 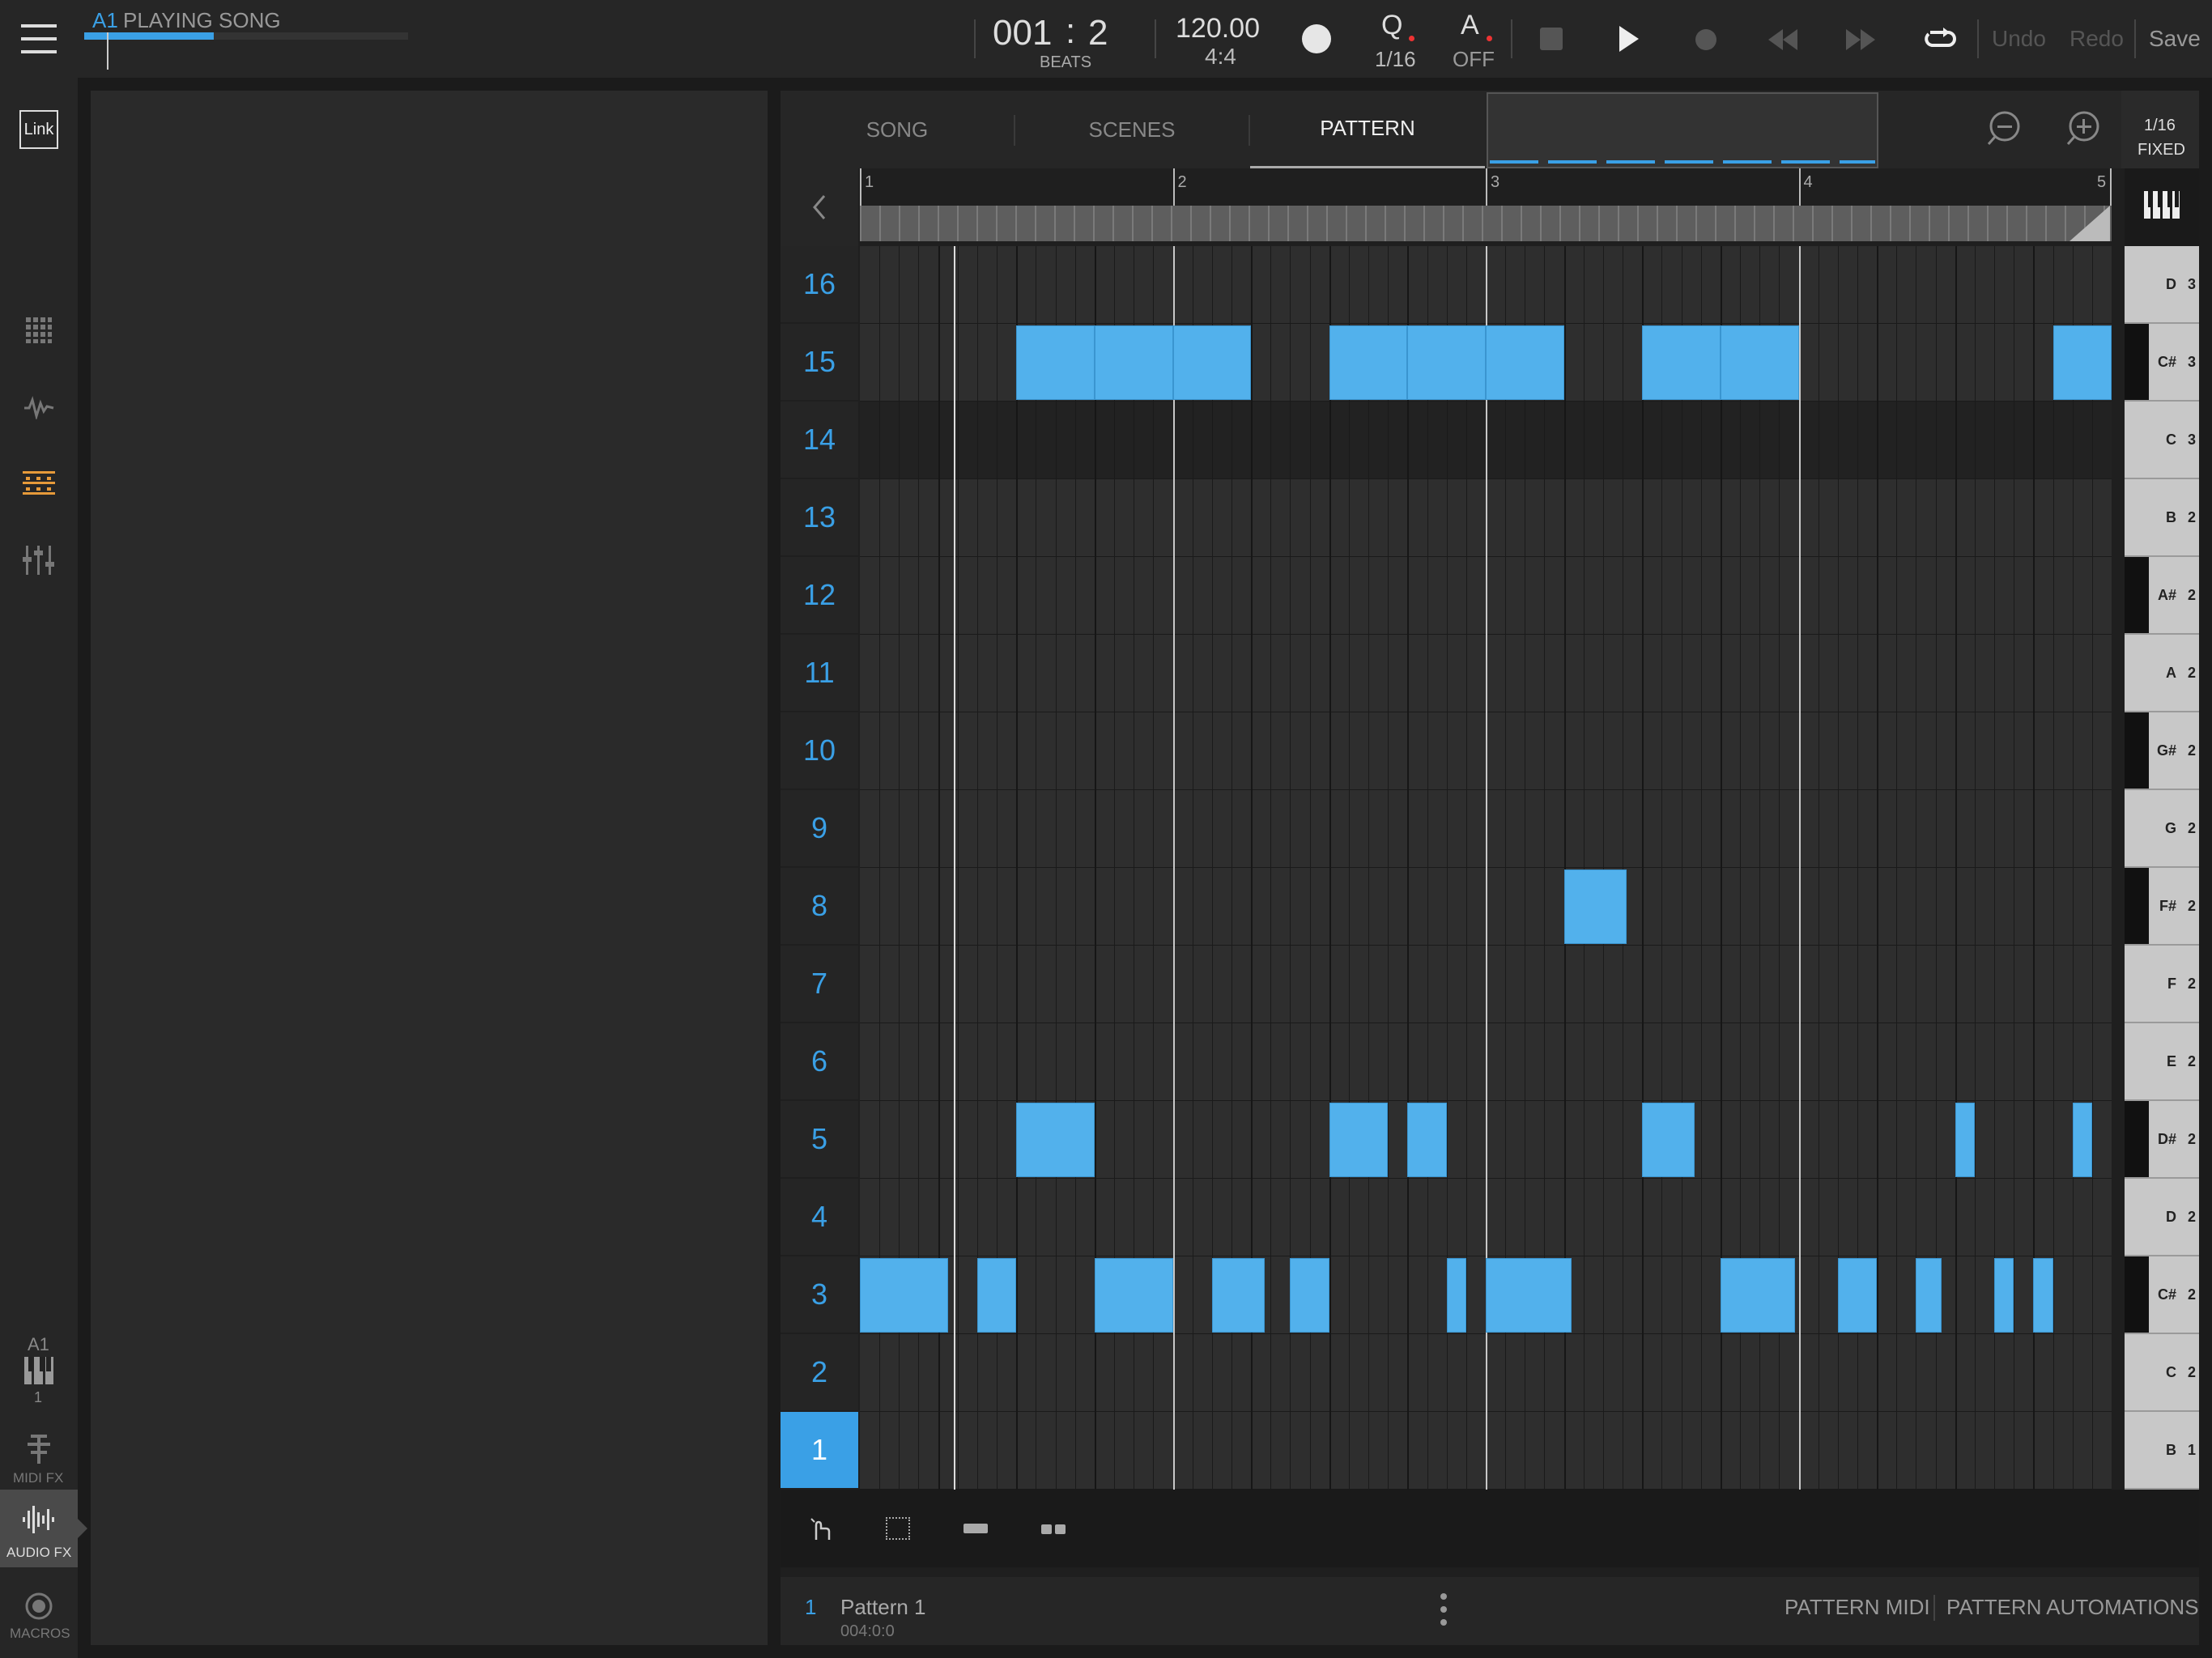 I want to click on pad-label: 4, so click(x=820, y=1217).